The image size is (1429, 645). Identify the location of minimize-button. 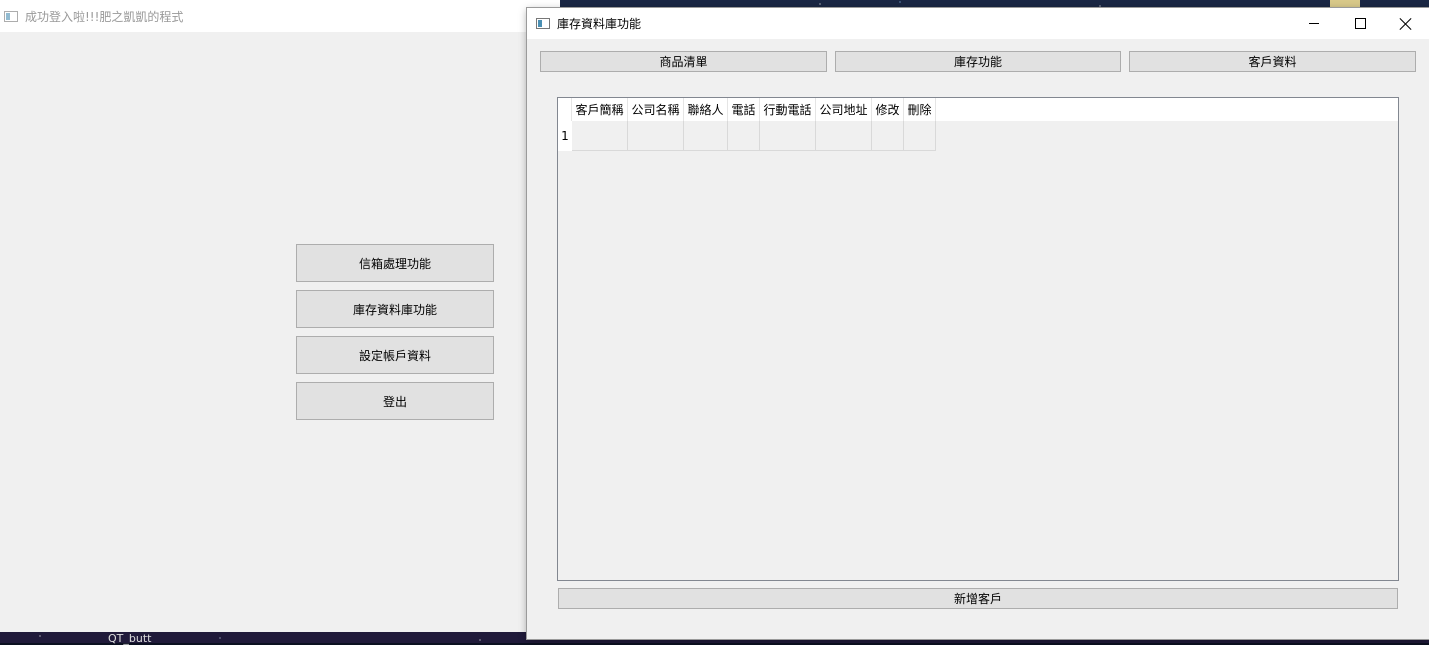
(1314, 23).